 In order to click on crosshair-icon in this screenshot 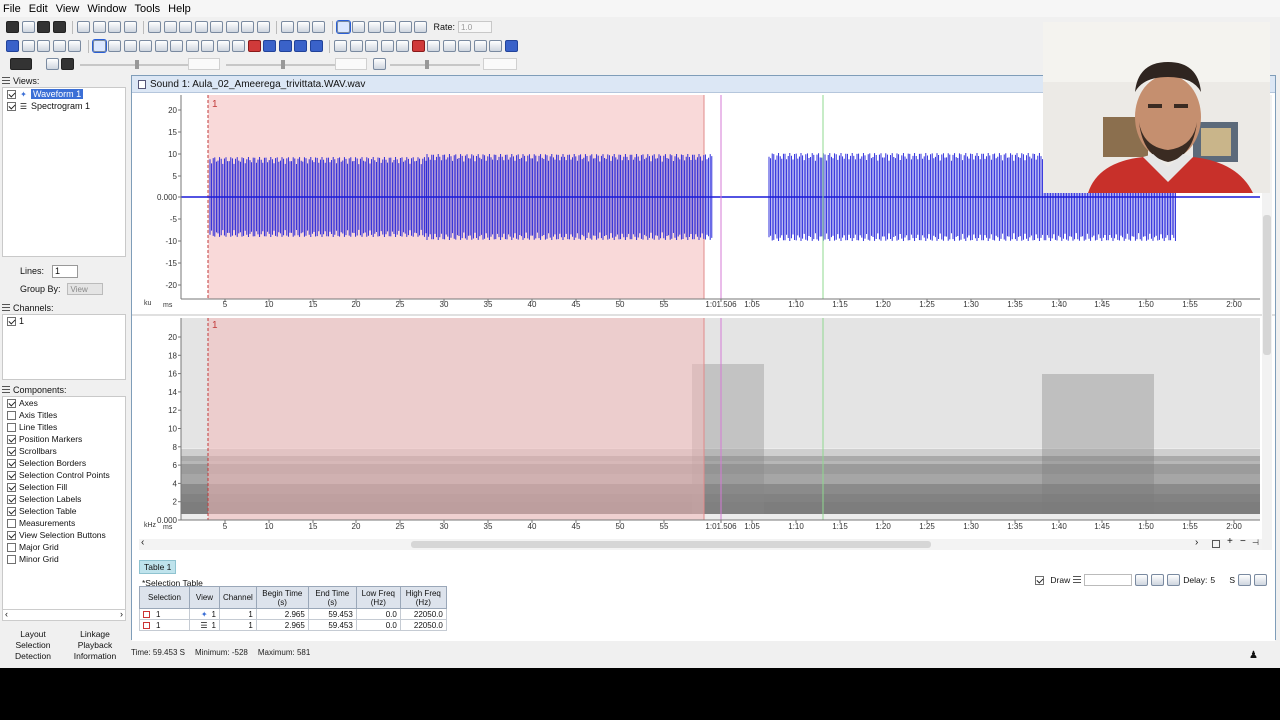, I will do `click(99, 46)`.